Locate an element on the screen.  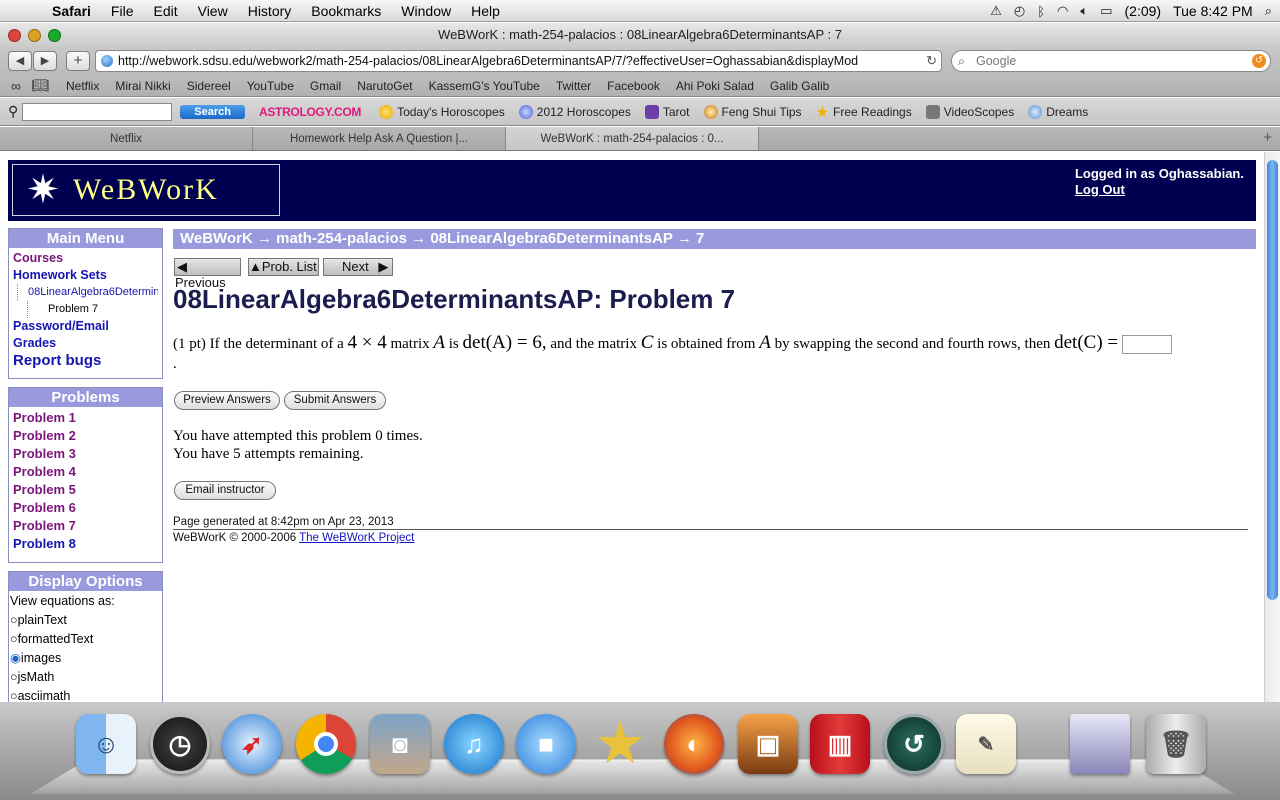
menu-app-name: Safari is located at coordinates (71, 11).